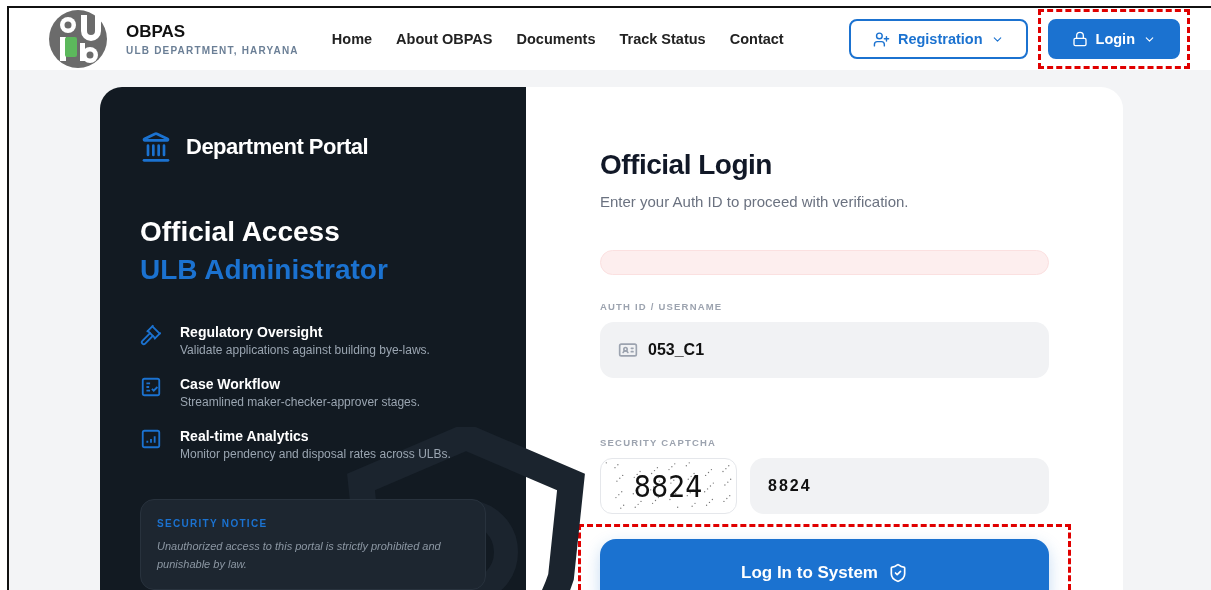 This screenshot has height=590, width=1211. Describe the element at coordinates (245, 436) in the screenshot. I see `feature-title: Real-time Analytics` at that location.